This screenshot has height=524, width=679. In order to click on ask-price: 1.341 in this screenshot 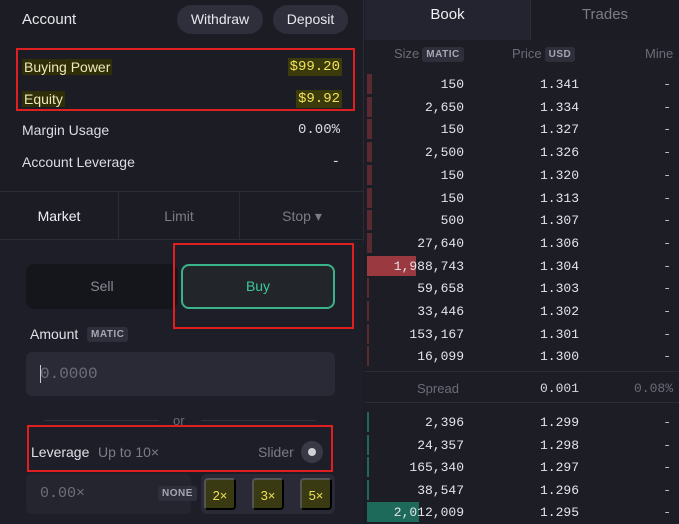, I will do `click(559, 84)`.